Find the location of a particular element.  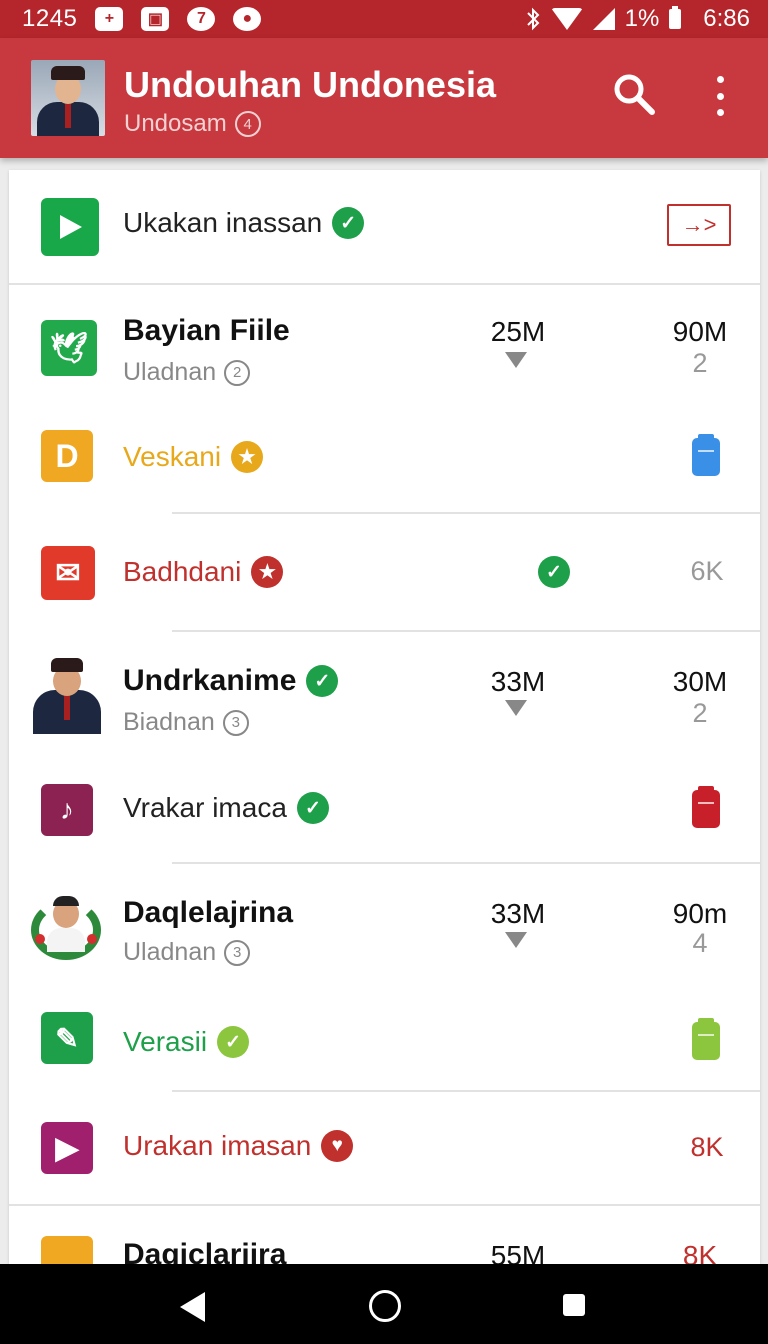

group-sub: Uladnan 3 is located at coordinates (187, 952).